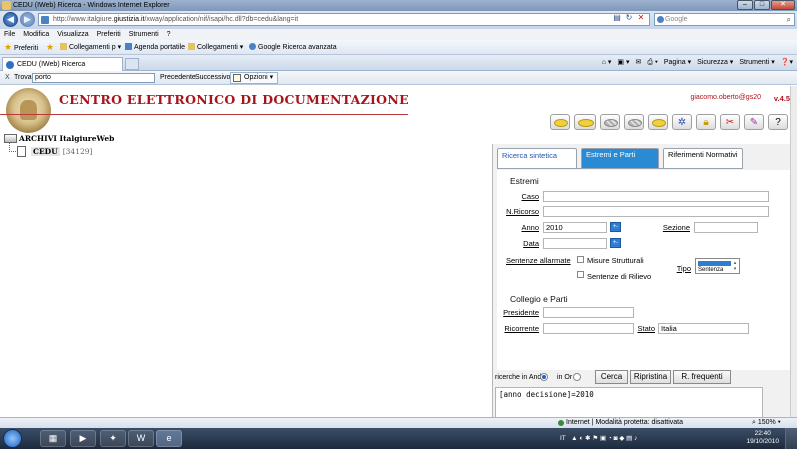 The height and width of the screenshot is (449, 797). Describe the element at coordinates (650, 377) in the screenshot. I see `ripristina-button: Ripristina` at that location.